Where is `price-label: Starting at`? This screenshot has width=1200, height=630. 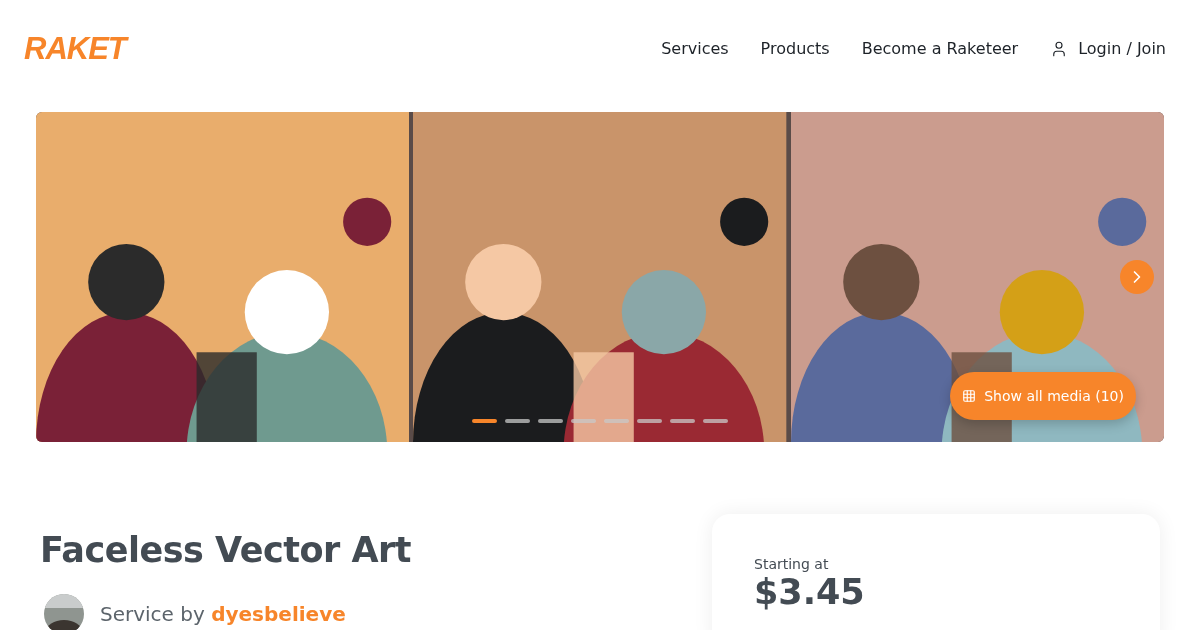
price-label: Starting at is located at coordinates (792, 564).